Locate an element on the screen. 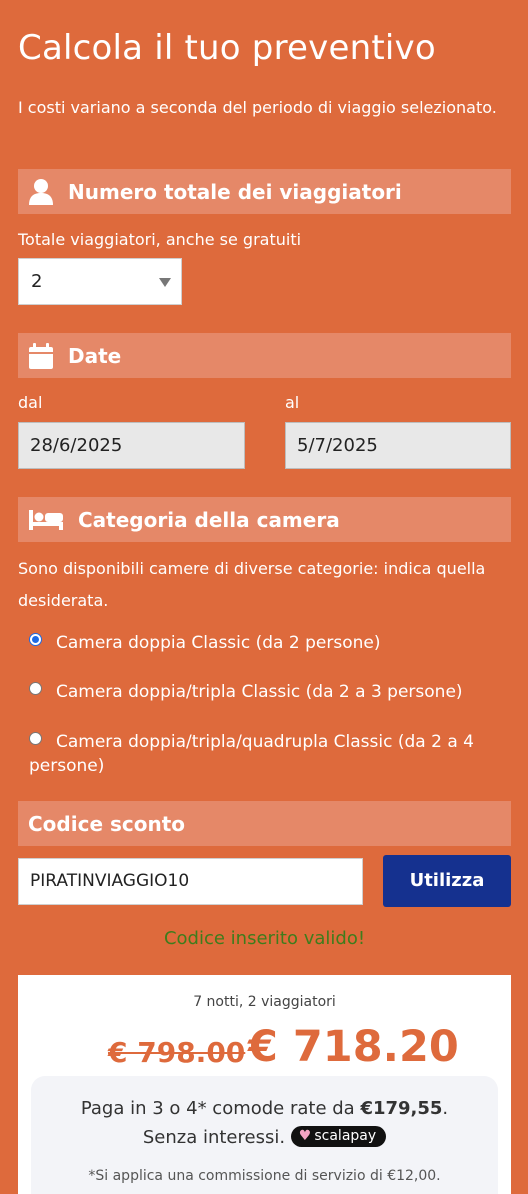 This screenshot has height=1194, width=528. travelers-label: Totale viaggiatori, anche se gratuiti is located at coordinates (160, 239).